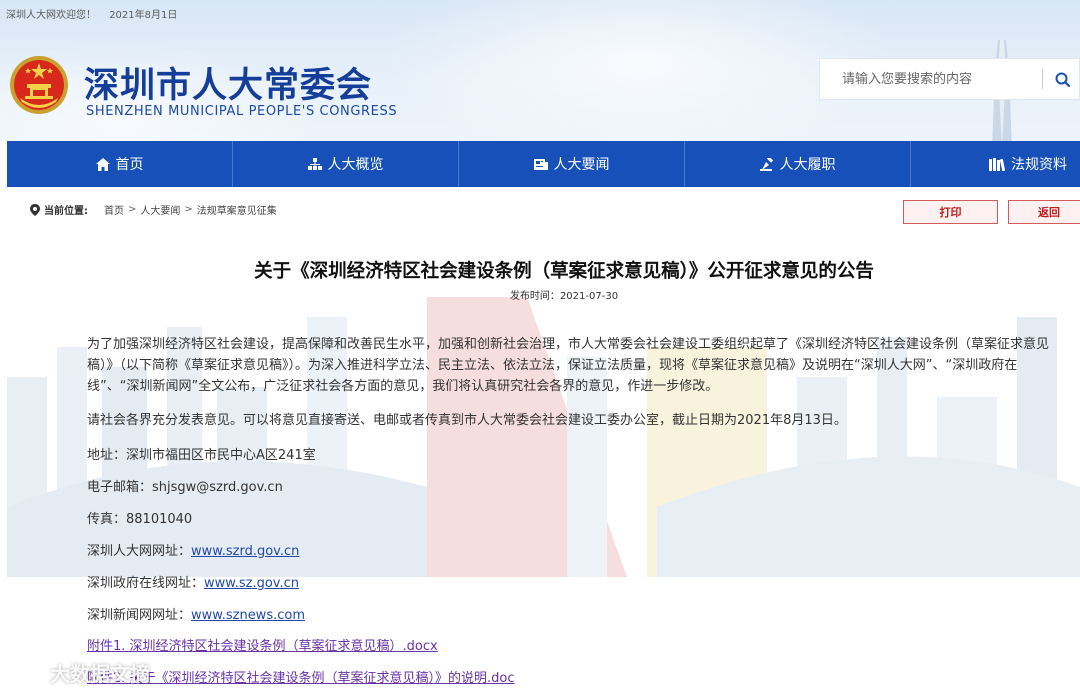  Describe the element at coordinates (581, 165) in the screenshot. I see `nav-item-label: 人大要闻` at that location.